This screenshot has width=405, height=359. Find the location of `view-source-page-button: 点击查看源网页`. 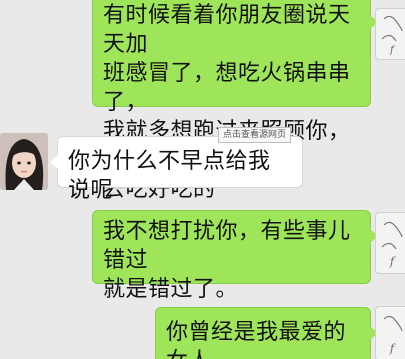

view-source-page-button: 点击查看源网页 is located at coordinates (254, 135).